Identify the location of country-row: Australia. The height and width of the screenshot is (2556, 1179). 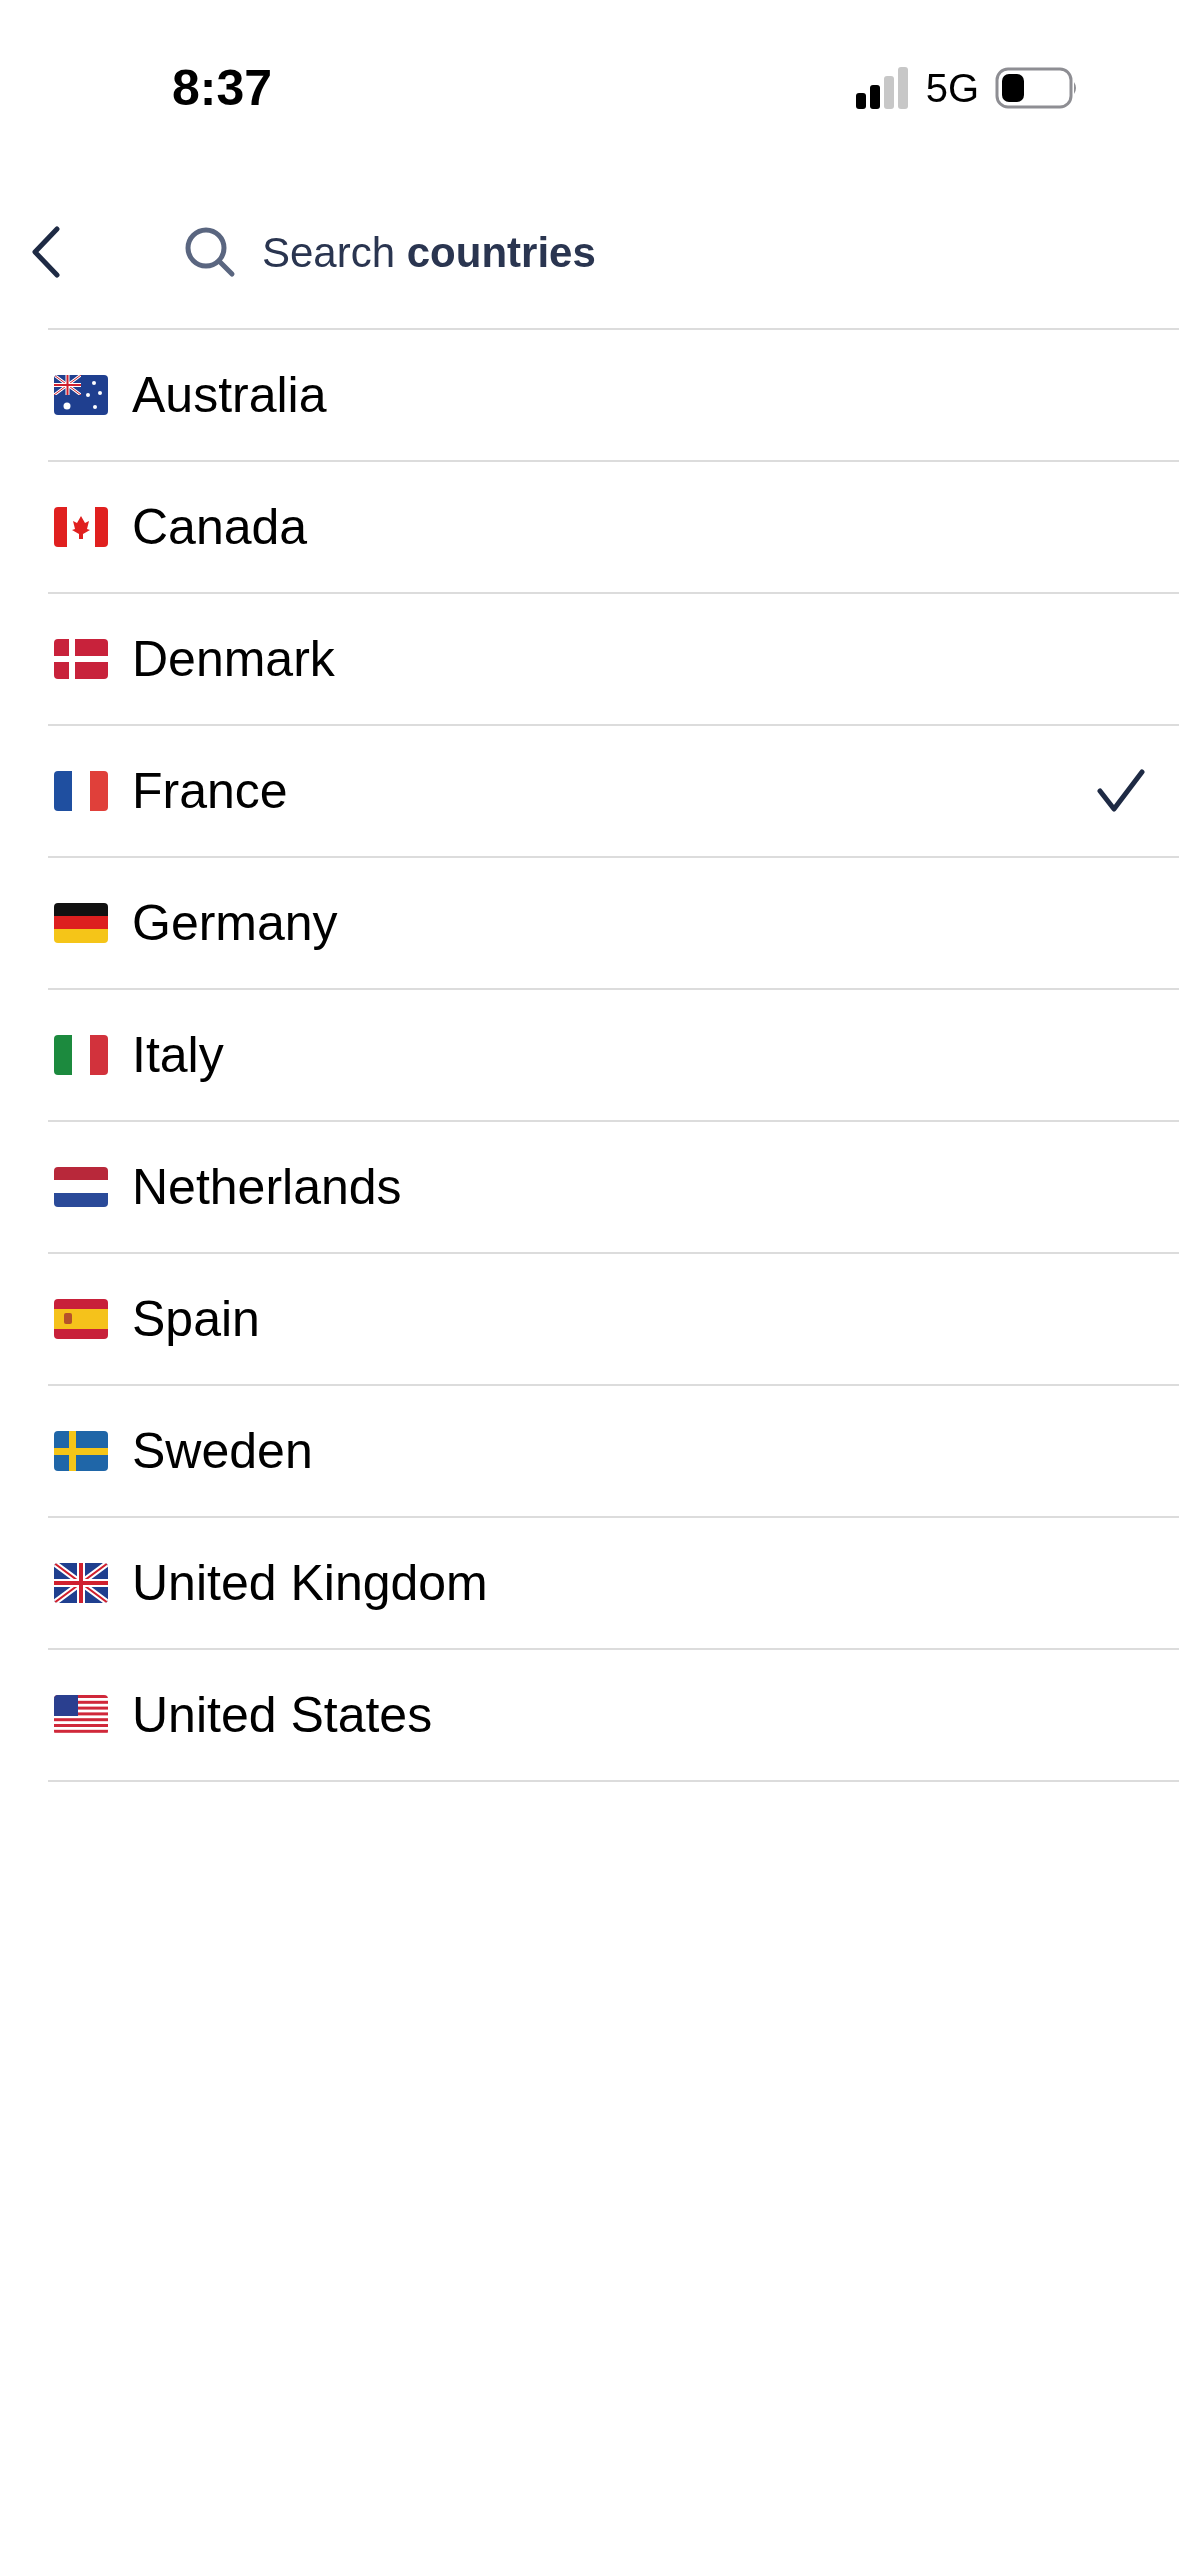
(613, 396).